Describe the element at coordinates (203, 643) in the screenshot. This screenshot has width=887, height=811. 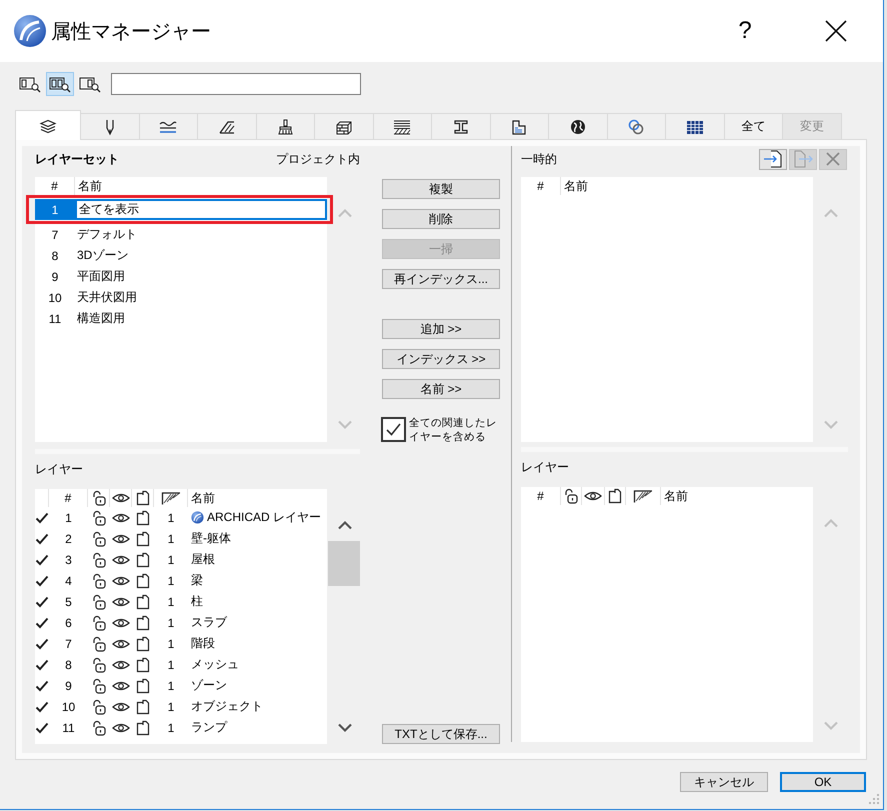
I see `layer-name: 階段` at that location.